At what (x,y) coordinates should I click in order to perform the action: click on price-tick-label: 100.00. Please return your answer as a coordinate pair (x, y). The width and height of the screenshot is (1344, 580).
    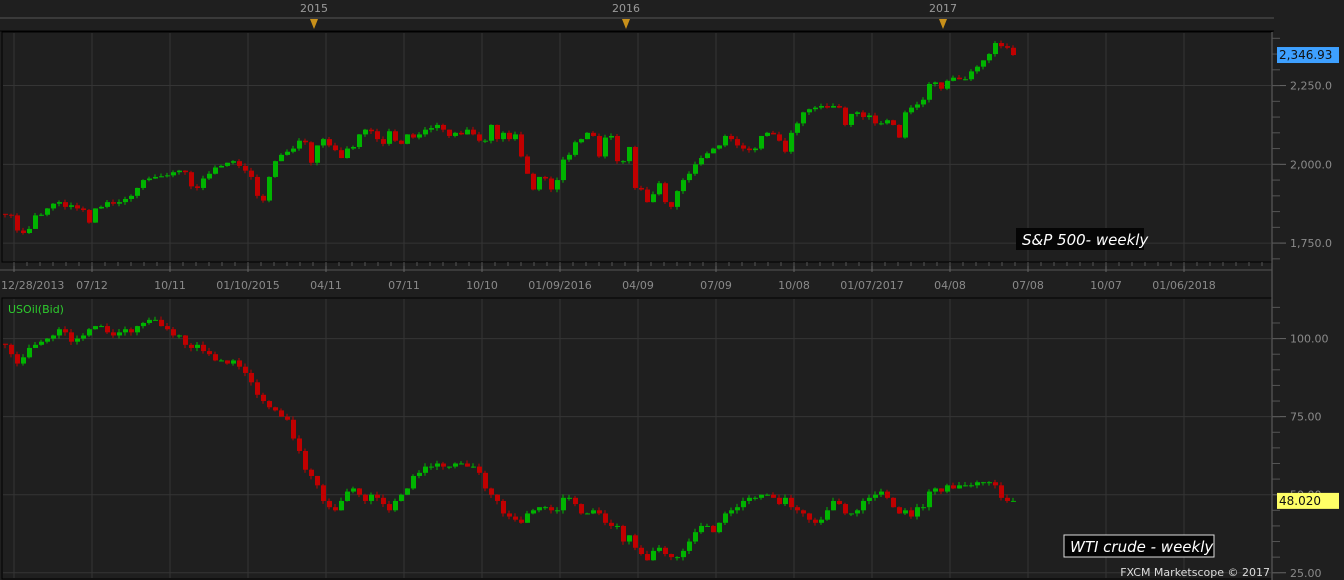
    Looking at the image, I should click on (1309, 339).